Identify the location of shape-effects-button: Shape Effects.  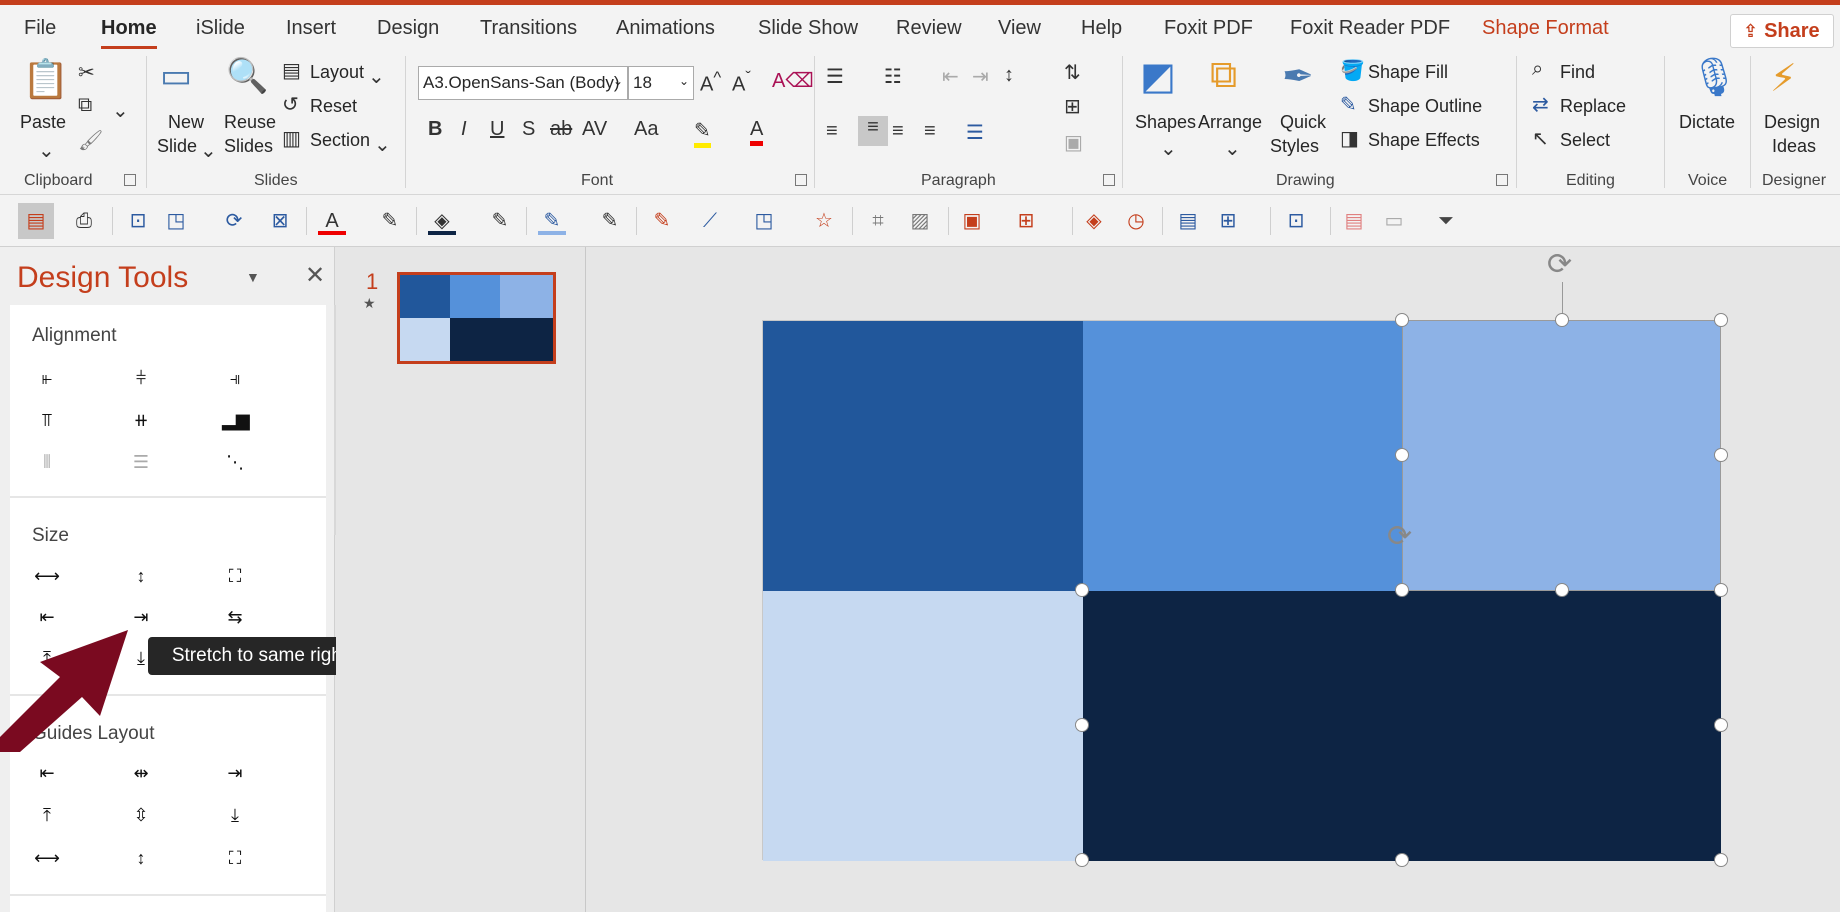
(1424, 140).